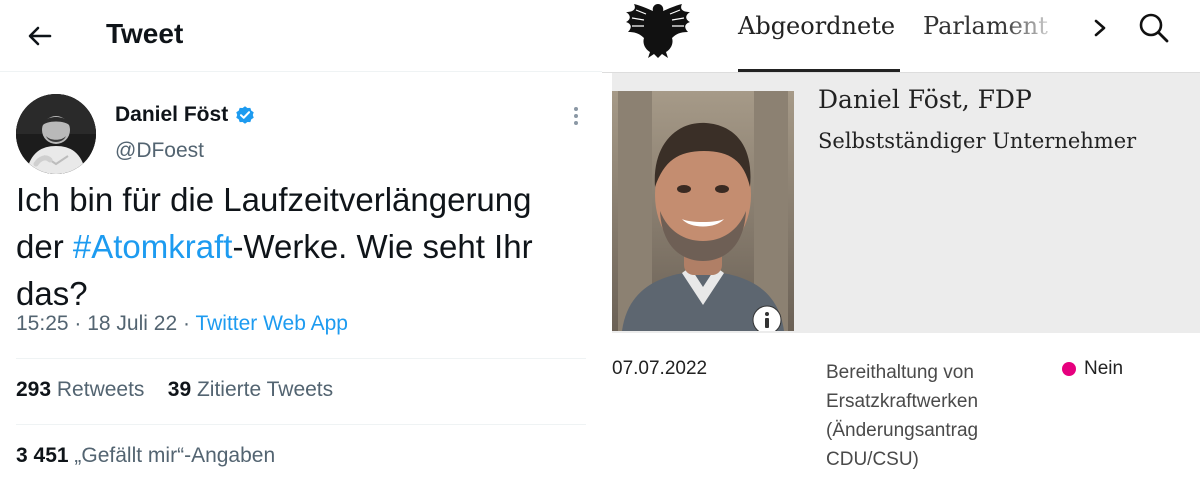 The width and height of the screenshot is (1200, 486). Describe the element at coordinates (175, 455) in the screenshot. I see `likes-label: „Gefällt mir“-Angaben` at that location.